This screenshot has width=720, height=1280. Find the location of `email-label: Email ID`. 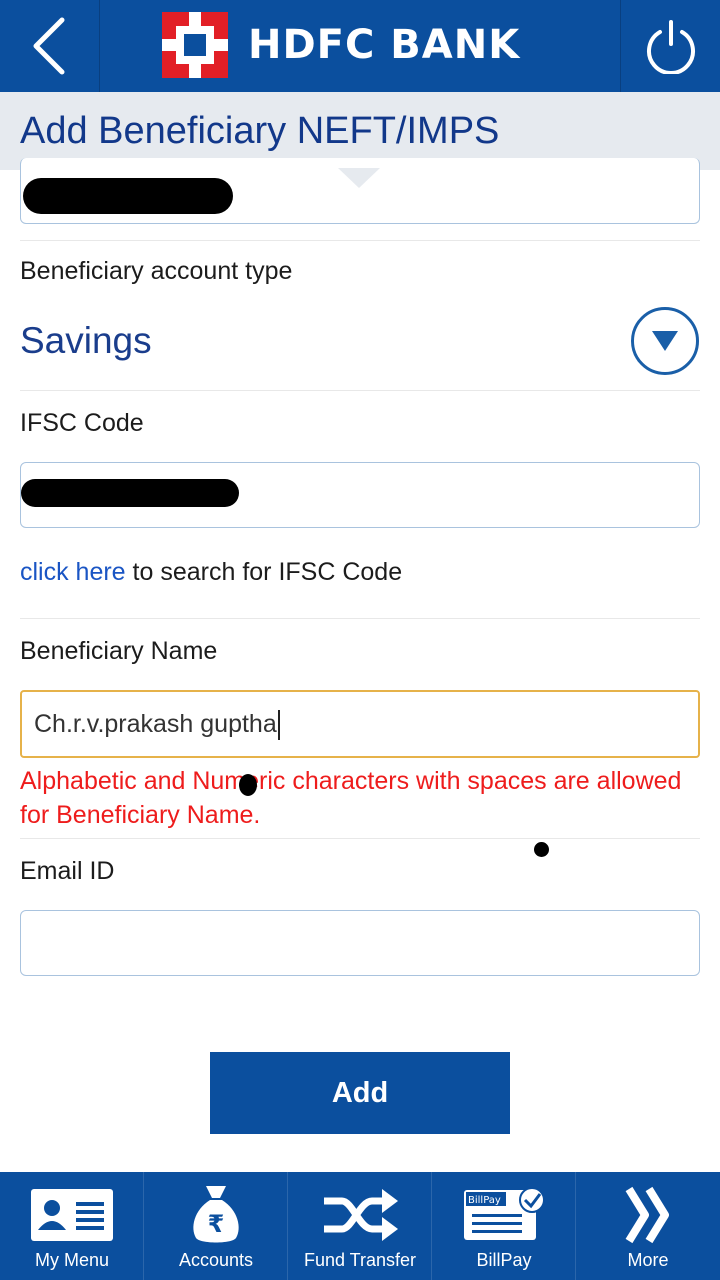

email-label: Email ID is located at coordinates (67, 871).